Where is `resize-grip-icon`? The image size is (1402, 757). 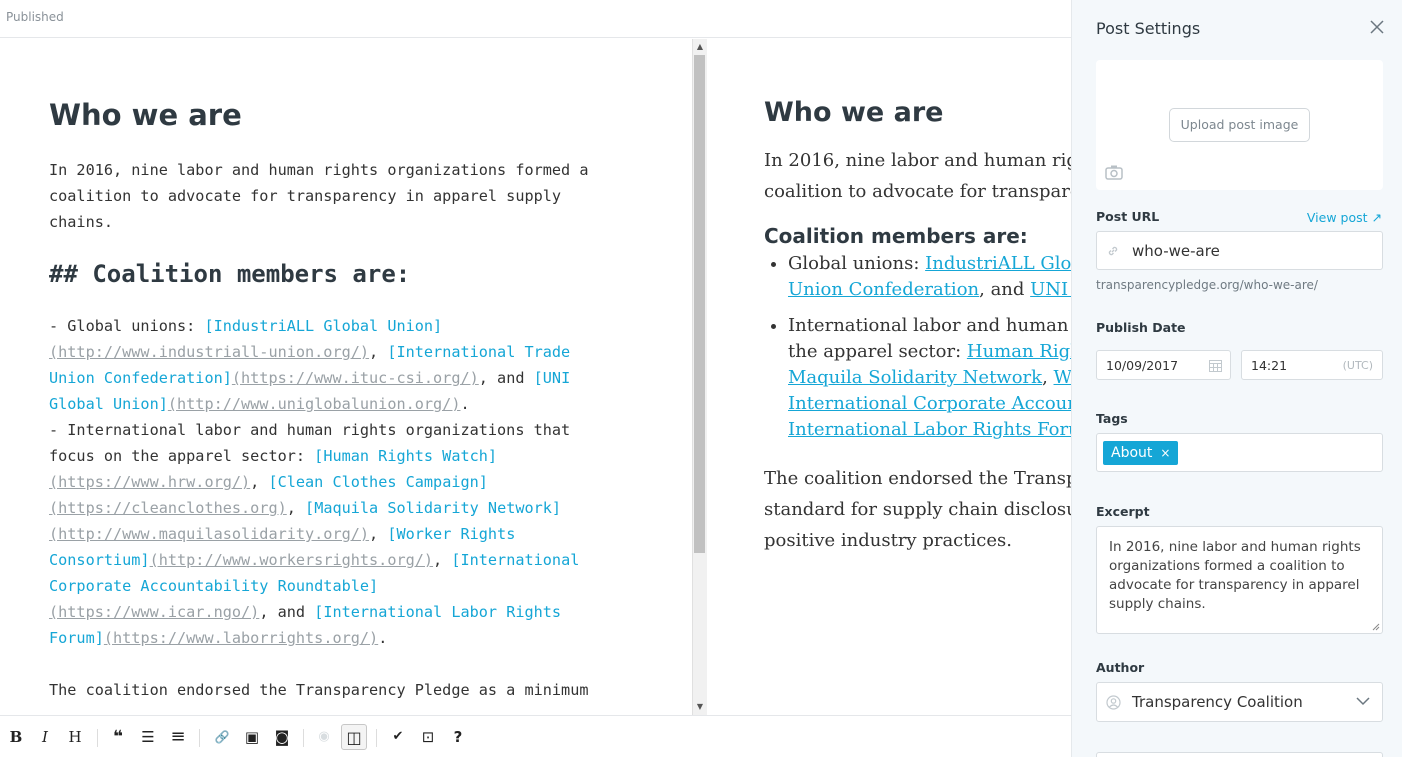 resize-grip-icon is located at coordinates (1376, 627).